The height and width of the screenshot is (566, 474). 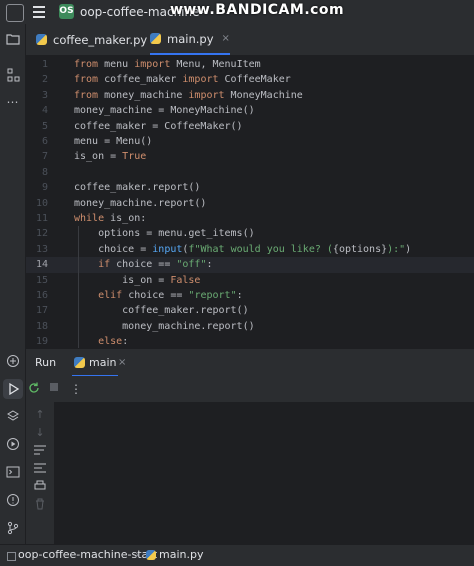 I want to click on code-line: 6 menu = Menu(), so click(x=250, y=141).